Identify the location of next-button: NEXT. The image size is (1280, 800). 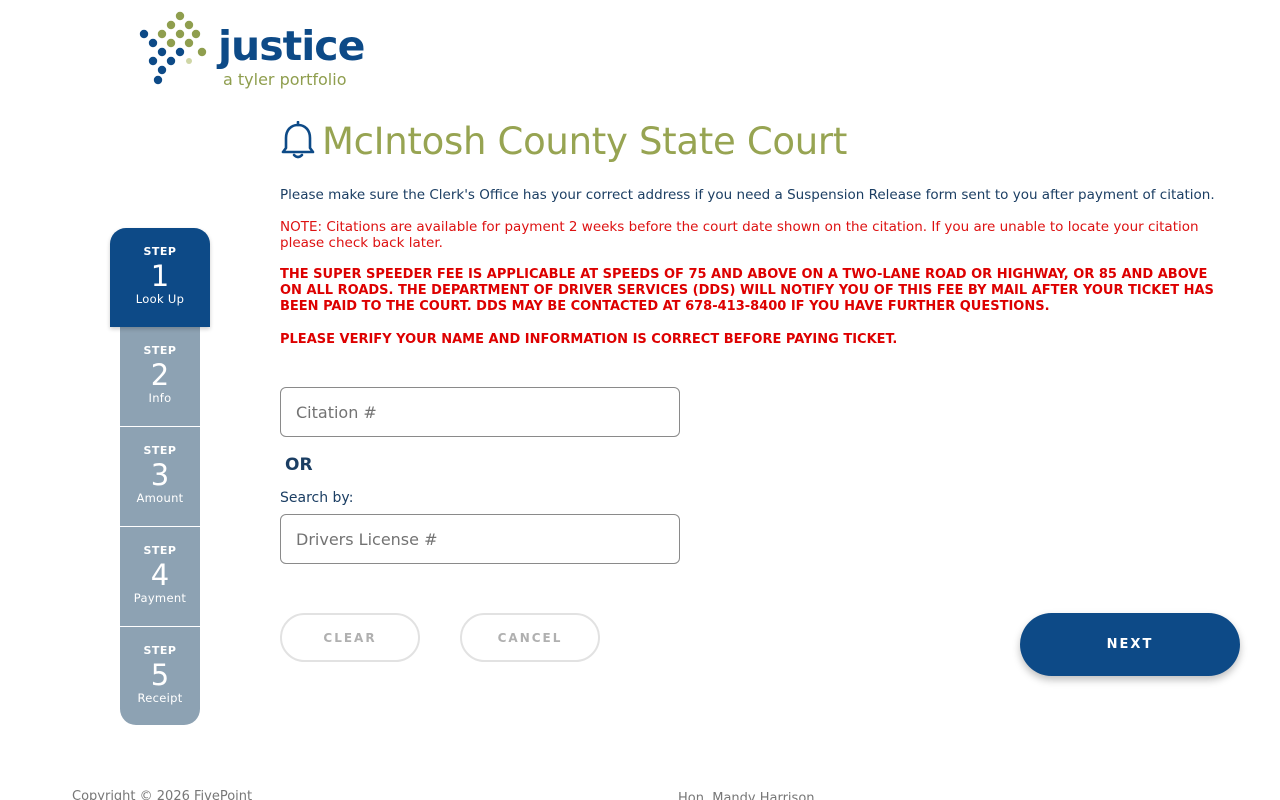
(1130, 644).